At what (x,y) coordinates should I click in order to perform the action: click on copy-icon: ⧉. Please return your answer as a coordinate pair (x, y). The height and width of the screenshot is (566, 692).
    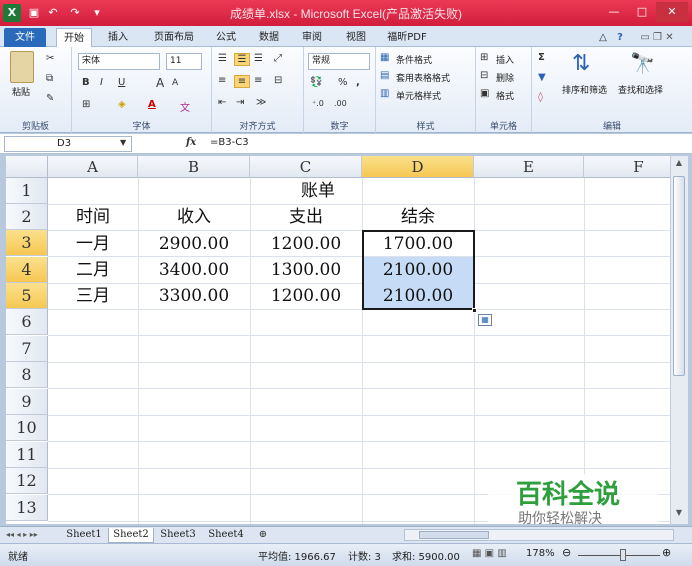
    Looking at the image, I should click on (49, 78).